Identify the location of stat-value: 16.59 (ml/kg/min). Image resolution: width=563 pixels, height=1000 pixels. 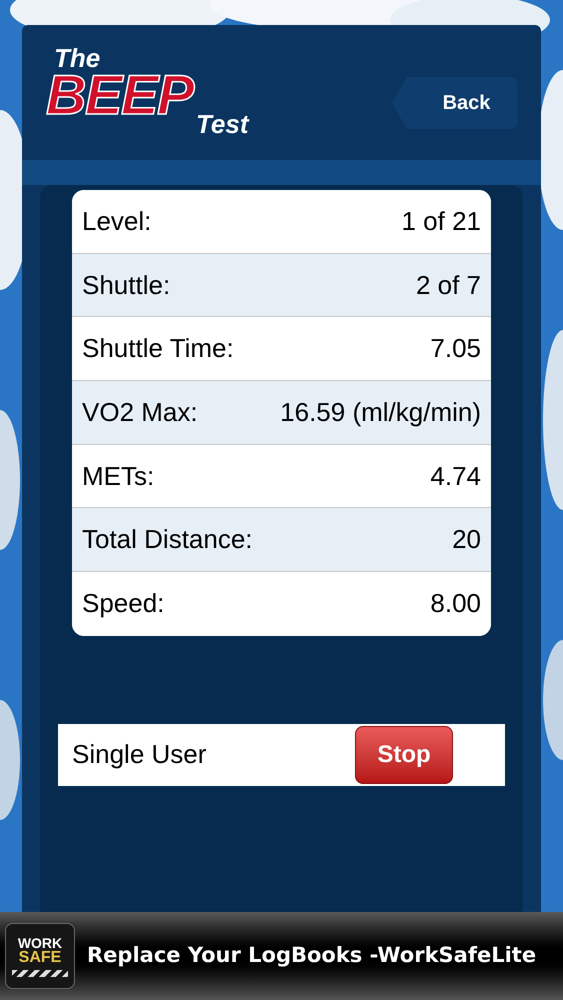
(380, 412).